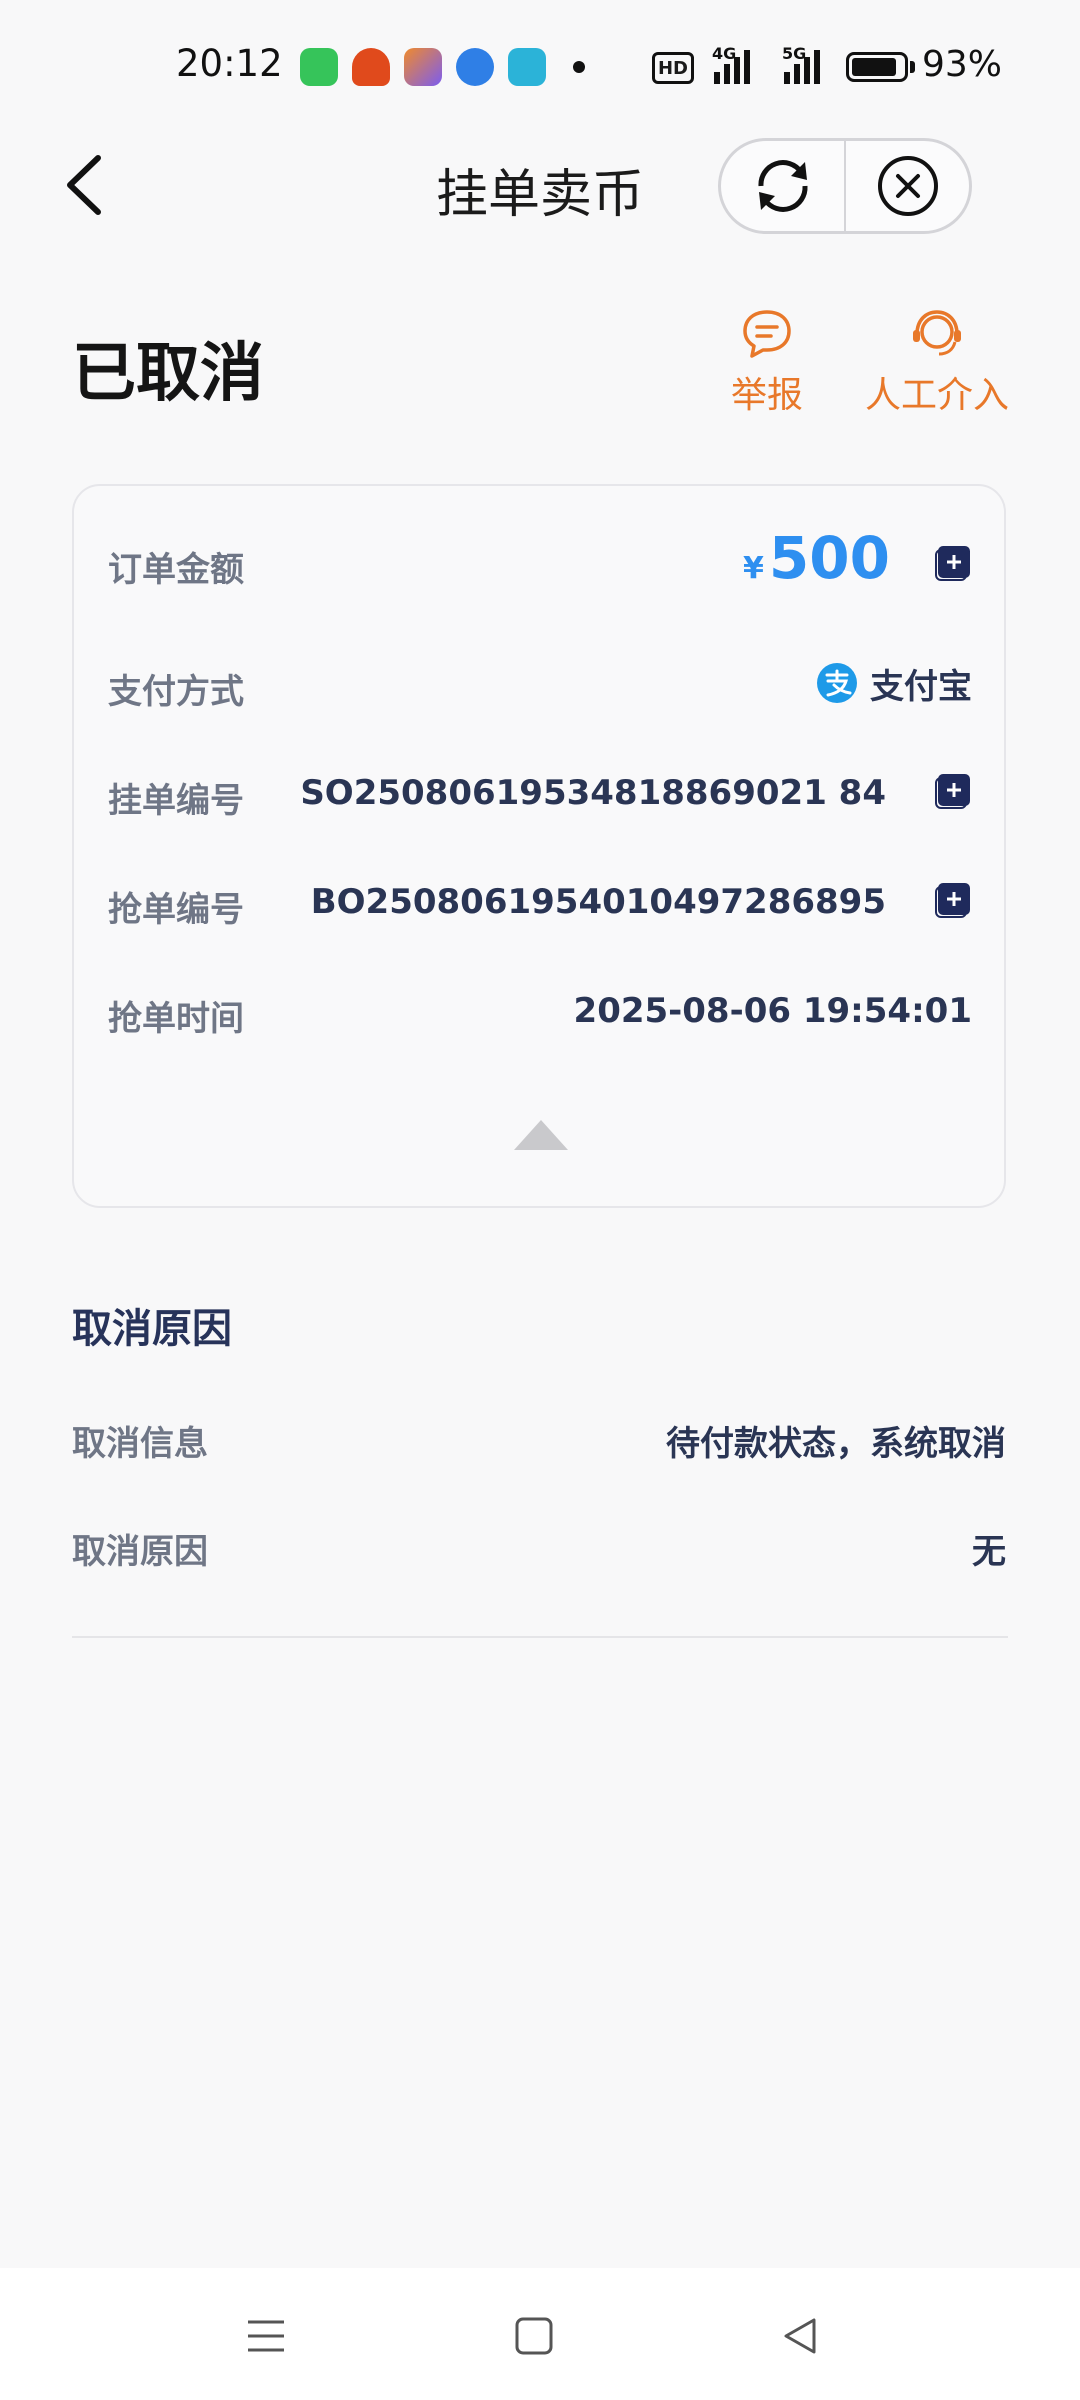 This screenshot has height=2400, width=1080. I want to click on back-triangle-icon, so click(800, 2336).